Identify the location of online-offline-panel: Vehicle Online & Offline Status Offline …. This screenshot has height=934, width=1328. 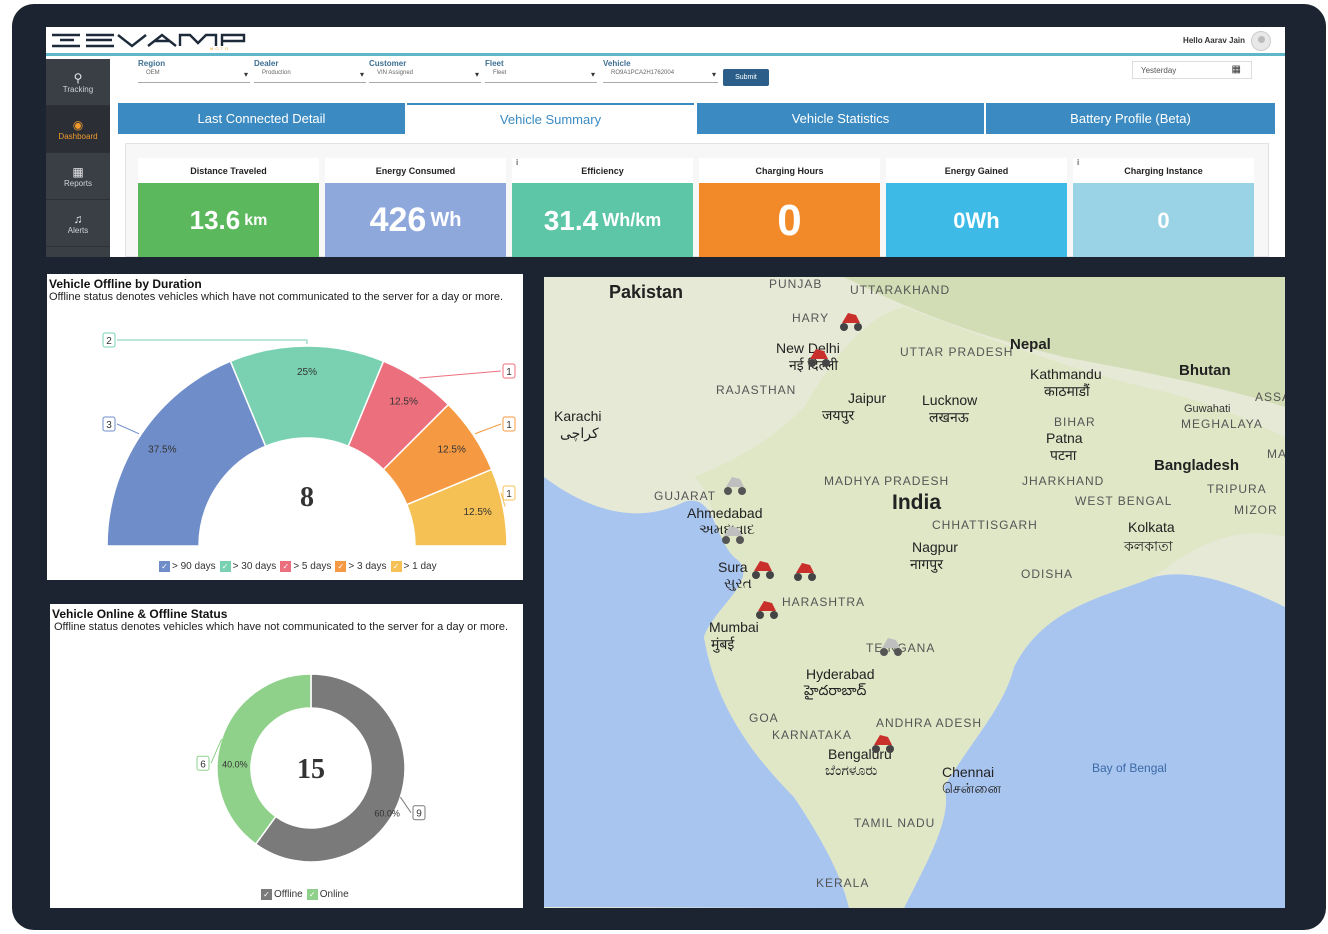
(286, 756).